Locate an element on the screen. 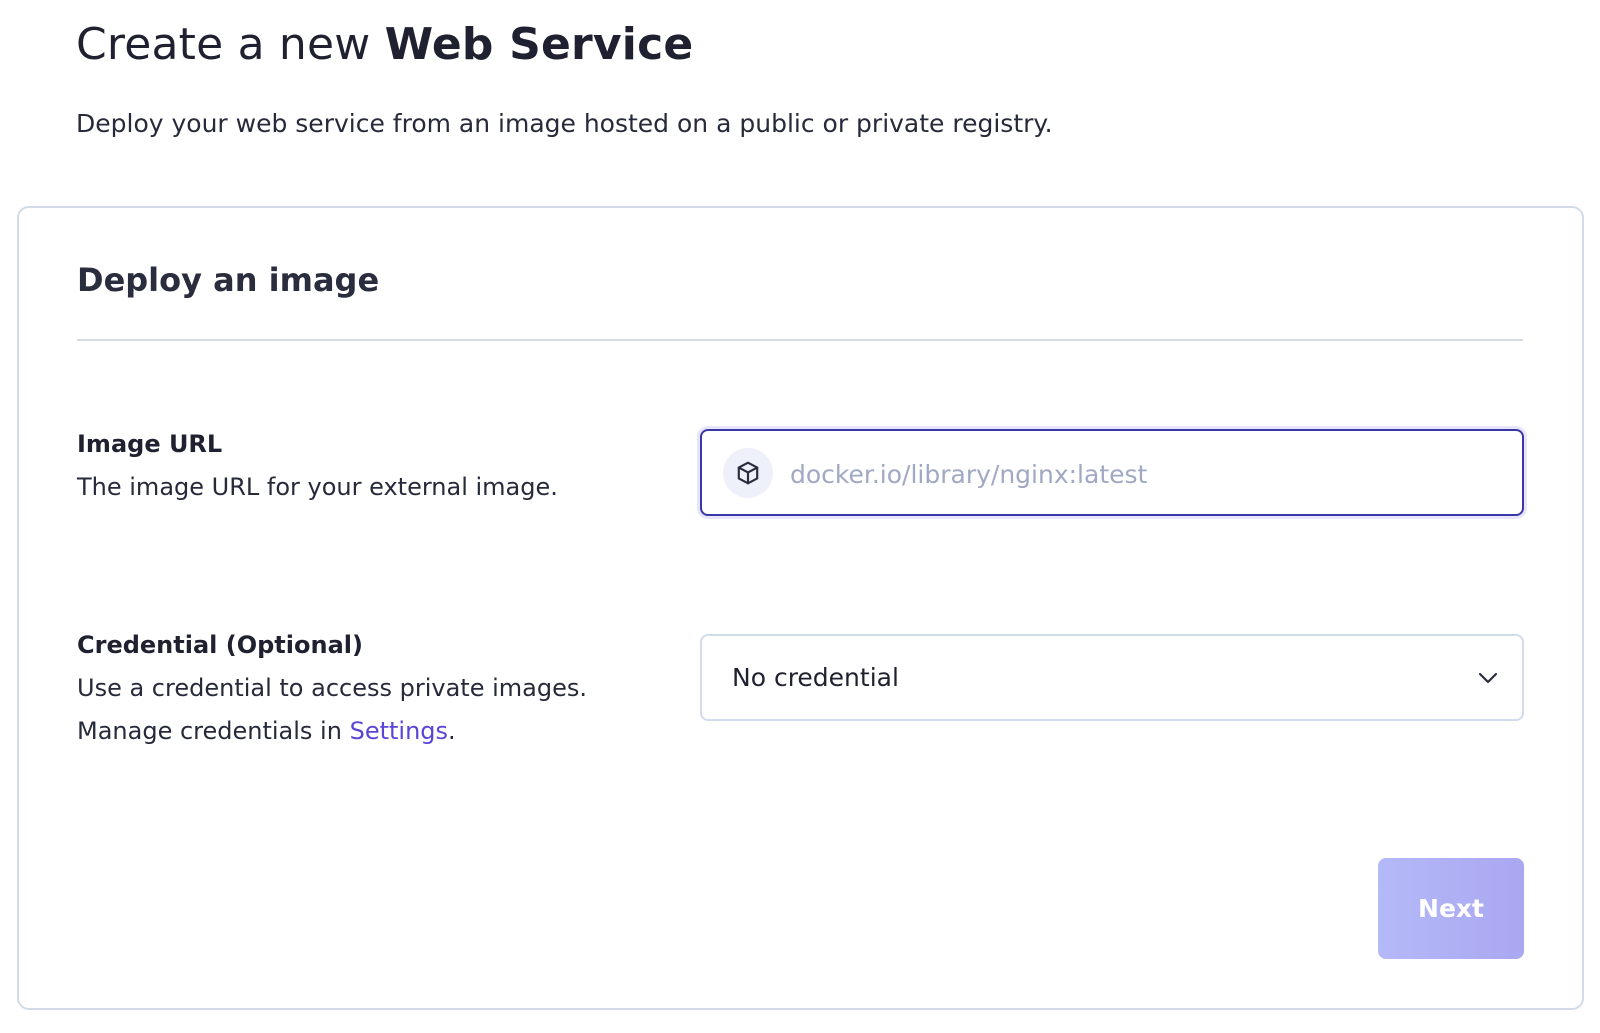 This screenshot has height=1033, width=1600. credential-selected-value: No credential is located at coordinates (815, 677).